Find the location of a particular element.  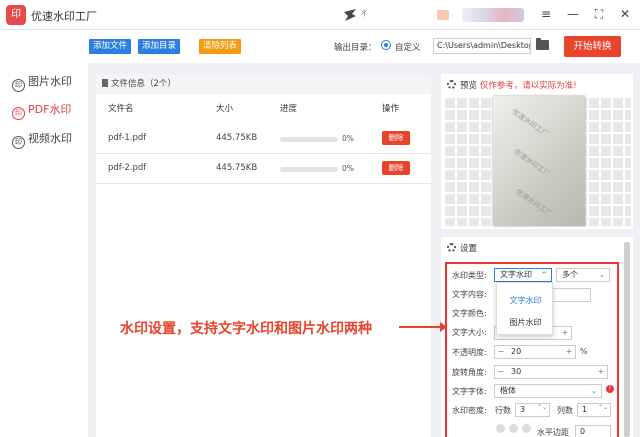

app-logo: 印 is located at coordinates (16, 15).